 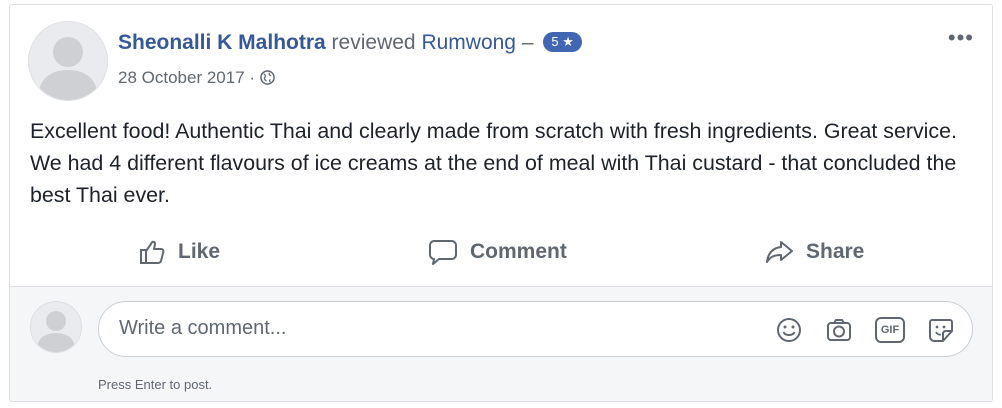 I want to click on rating-badge: 5 ★, so click(x=562, y=42).